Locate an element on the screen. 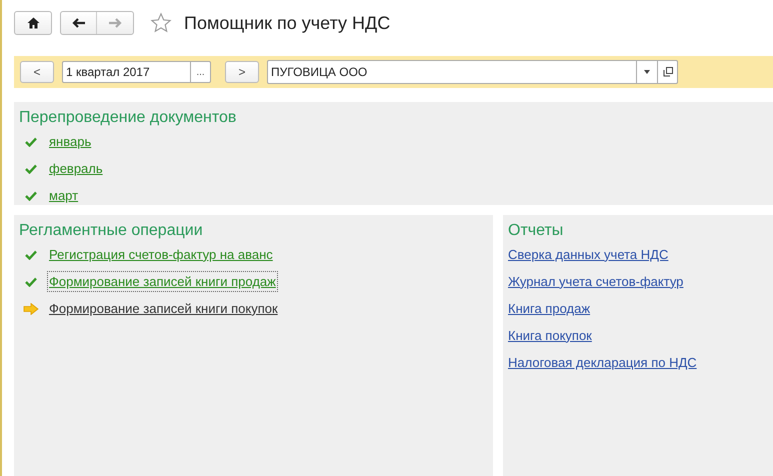 The image size is (773, 476). item-link: Регистрация счетов-фактур на аванс is located at coordinates (161, 254).